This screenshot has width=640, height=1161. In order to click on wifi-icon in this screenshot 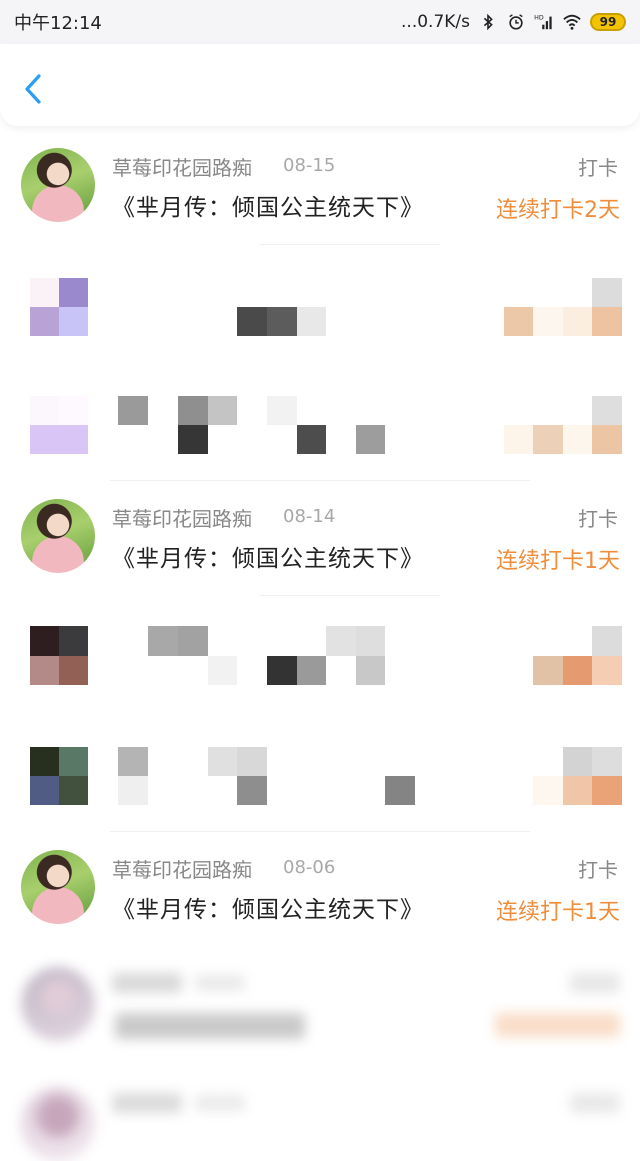, I will do `click(572, 22)`.